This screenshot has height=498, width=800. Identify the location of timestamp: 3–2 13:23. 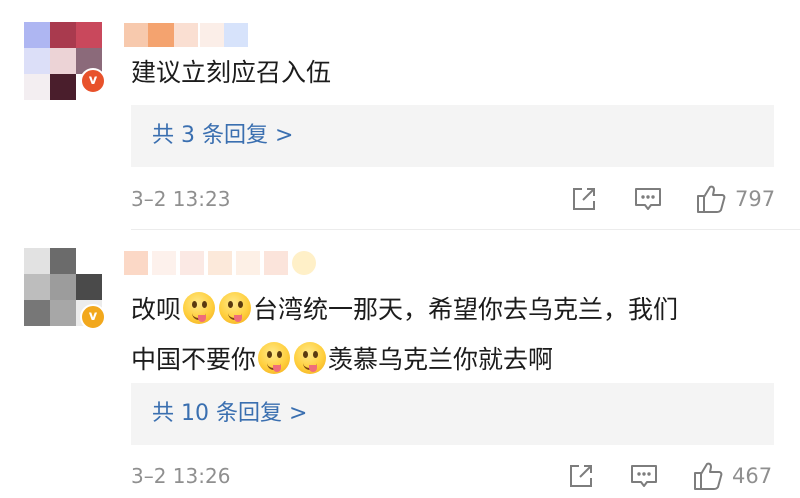
(181, 199).